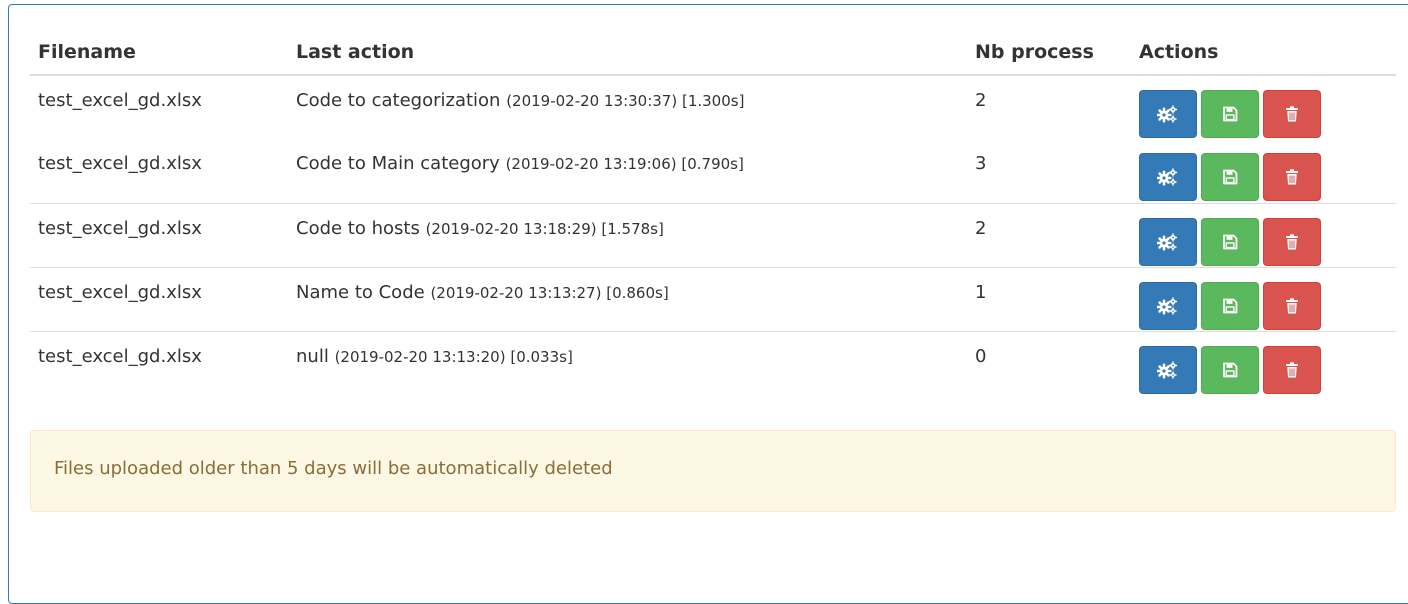 The width and height of the screenshot is (1408, 604). I want to click on last-action-meta: (2019-02-20 13:13:20) [0.033s], so click(453, 356).